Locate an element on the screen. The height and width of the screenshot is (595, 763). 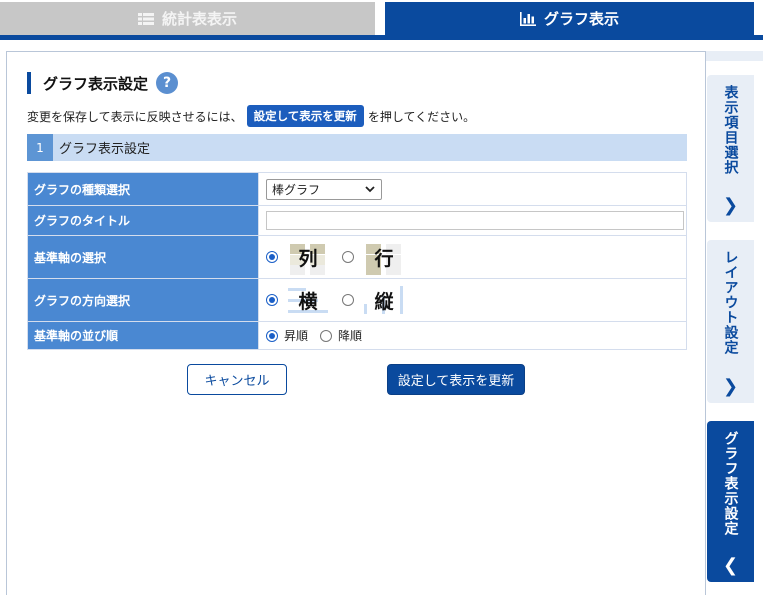
side-tabs-strip is located at coordinates (734, 56).